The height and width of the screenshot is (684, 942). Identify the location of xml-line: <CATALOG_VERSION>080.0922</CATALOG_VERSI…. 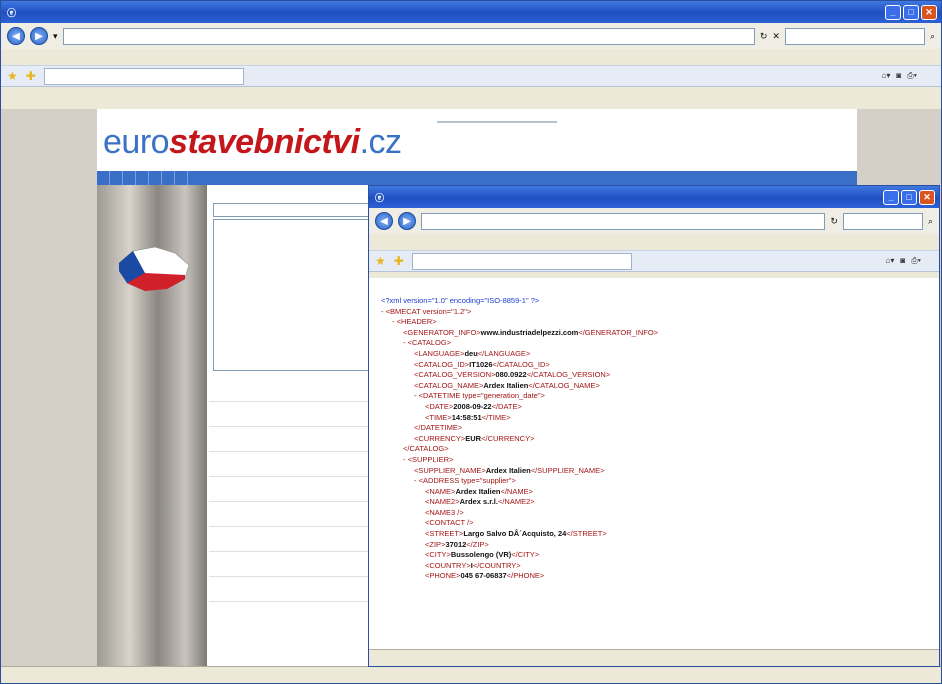
(660, 375).